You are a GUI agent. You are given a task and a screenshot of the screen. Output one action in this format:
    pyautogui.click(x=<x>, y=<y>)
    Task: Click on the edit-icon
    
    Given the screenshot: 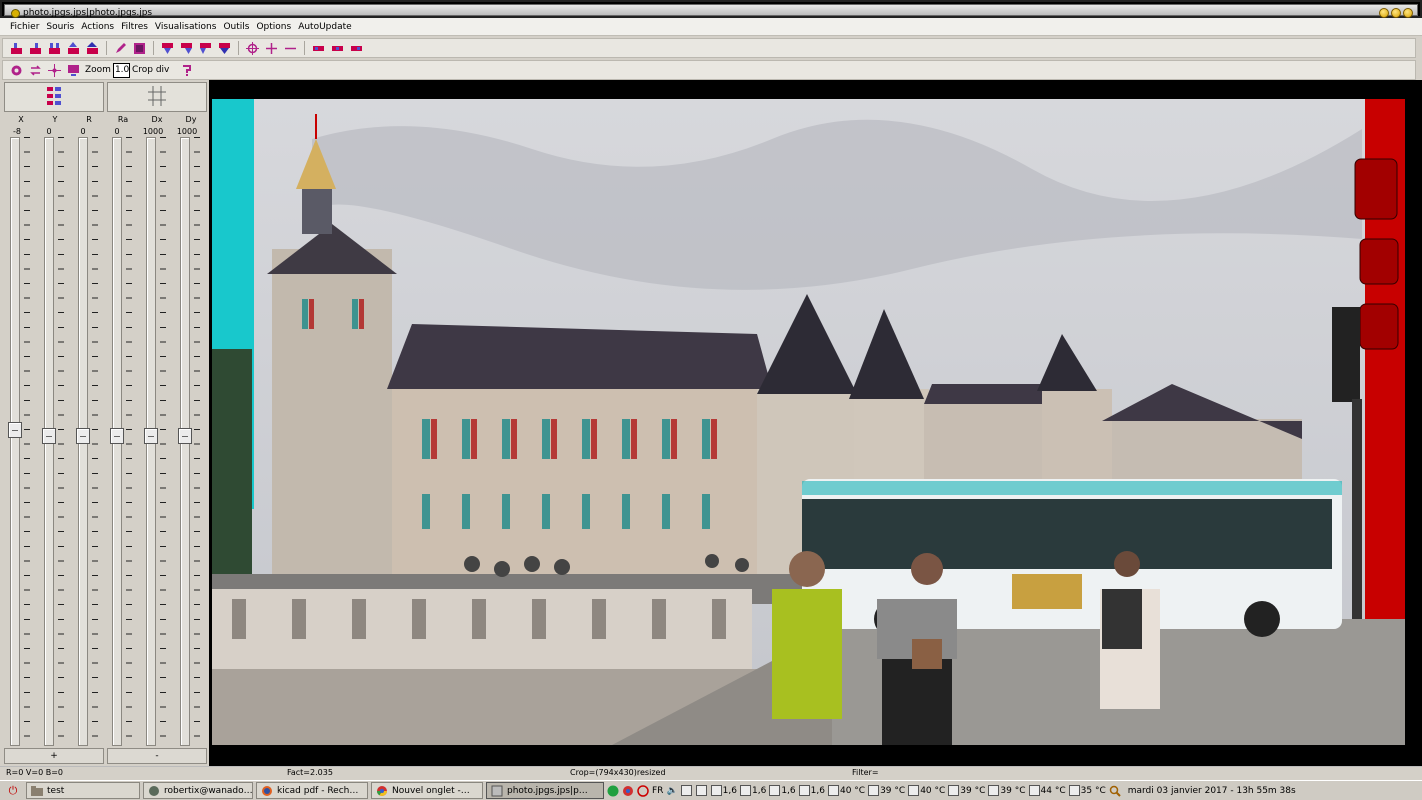 What is the action you would take?
    pyautogui.click(x=120, y=48)
    